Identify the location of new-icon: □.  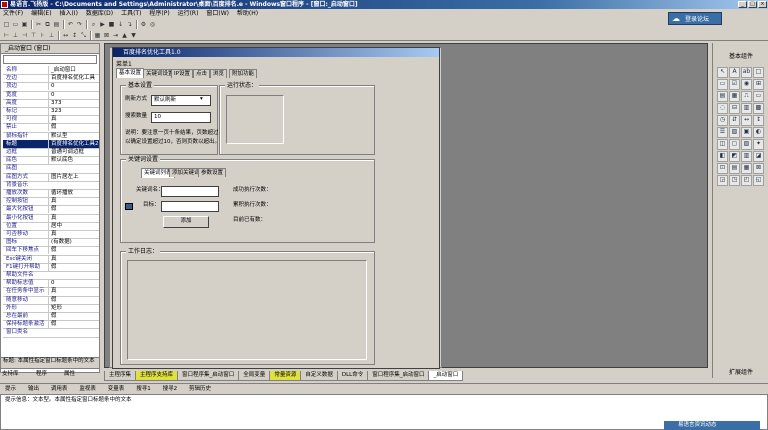
(6, 24).